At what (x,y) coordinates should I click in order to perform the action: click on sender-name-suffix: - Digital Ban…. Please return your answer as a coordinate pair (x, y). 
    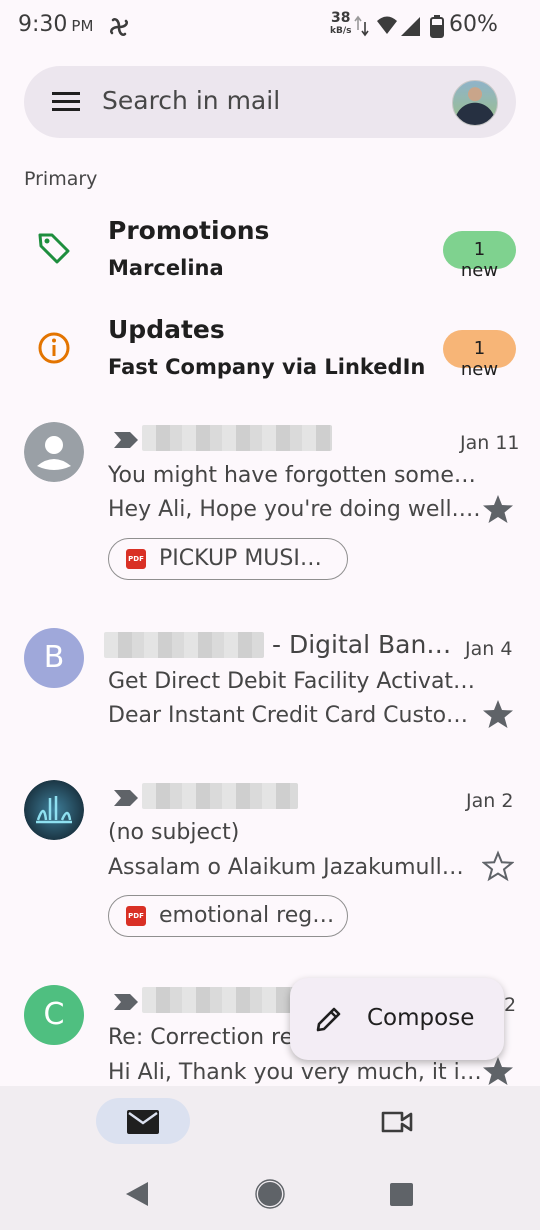
    Looking at the image, I should click on (362, 644).